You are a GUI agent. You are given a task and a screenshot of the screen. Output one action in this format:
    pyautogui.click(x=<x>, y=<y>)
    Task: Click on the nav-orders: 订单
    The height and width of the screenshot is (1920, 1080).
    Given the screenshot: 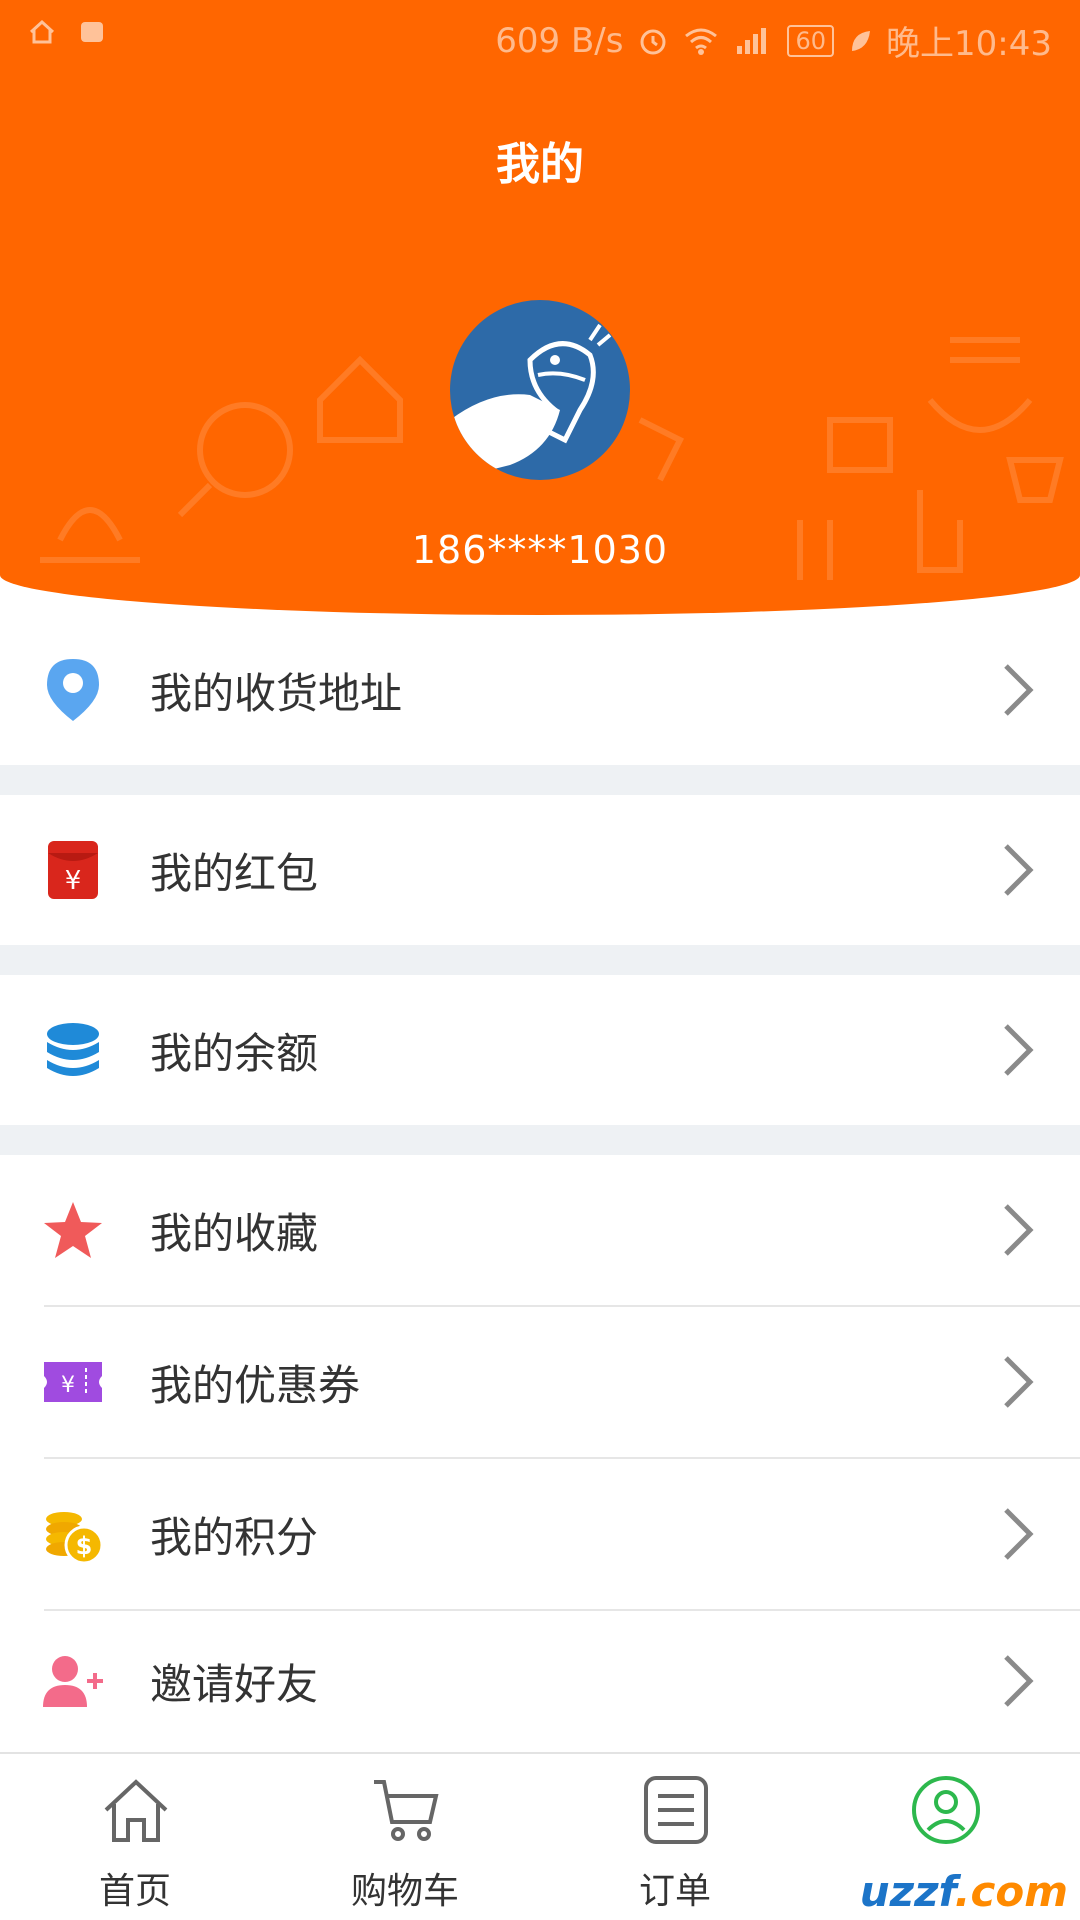 What is the action you would take?
    pyautogui.click(x=675, y=1837)
    